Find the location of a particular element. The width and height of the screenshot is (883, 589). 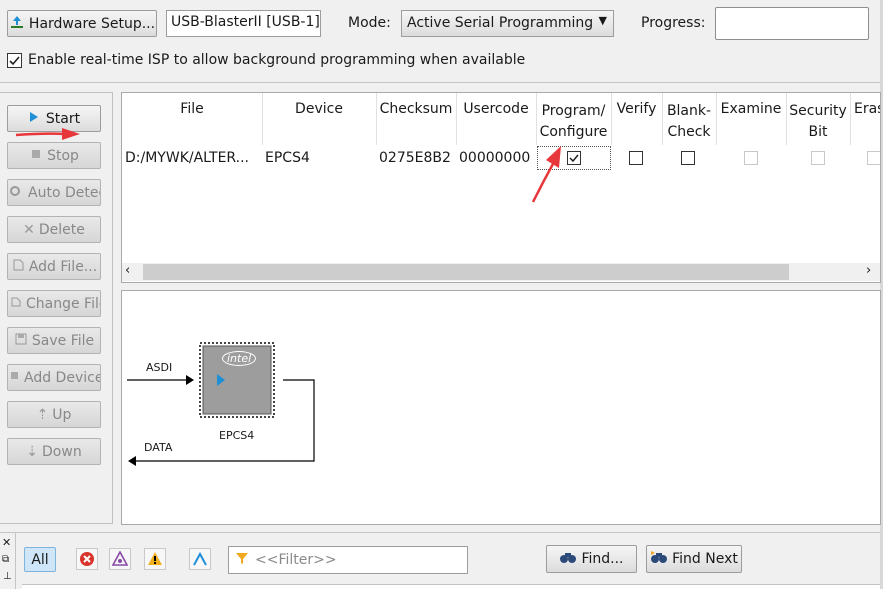

save-file-button: Save File is located at coordinates (54, 340).